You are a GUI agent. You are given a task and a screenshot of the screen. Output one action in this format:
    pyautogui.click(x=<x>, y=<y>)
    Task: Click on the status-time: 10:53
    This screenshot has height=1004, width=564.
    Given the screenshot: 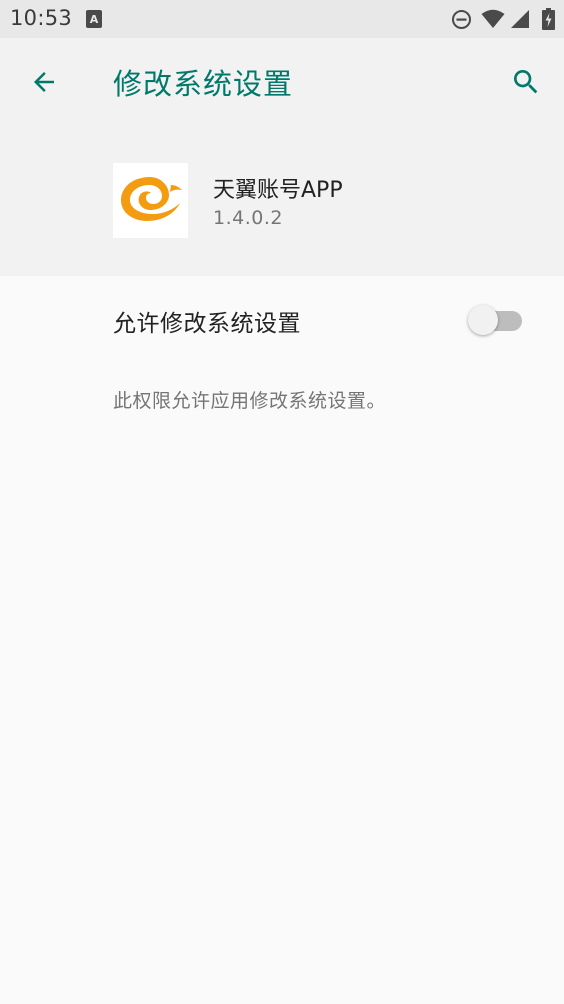 What is the action you would take?
    pyautogui.click(x=41, y=18)
    